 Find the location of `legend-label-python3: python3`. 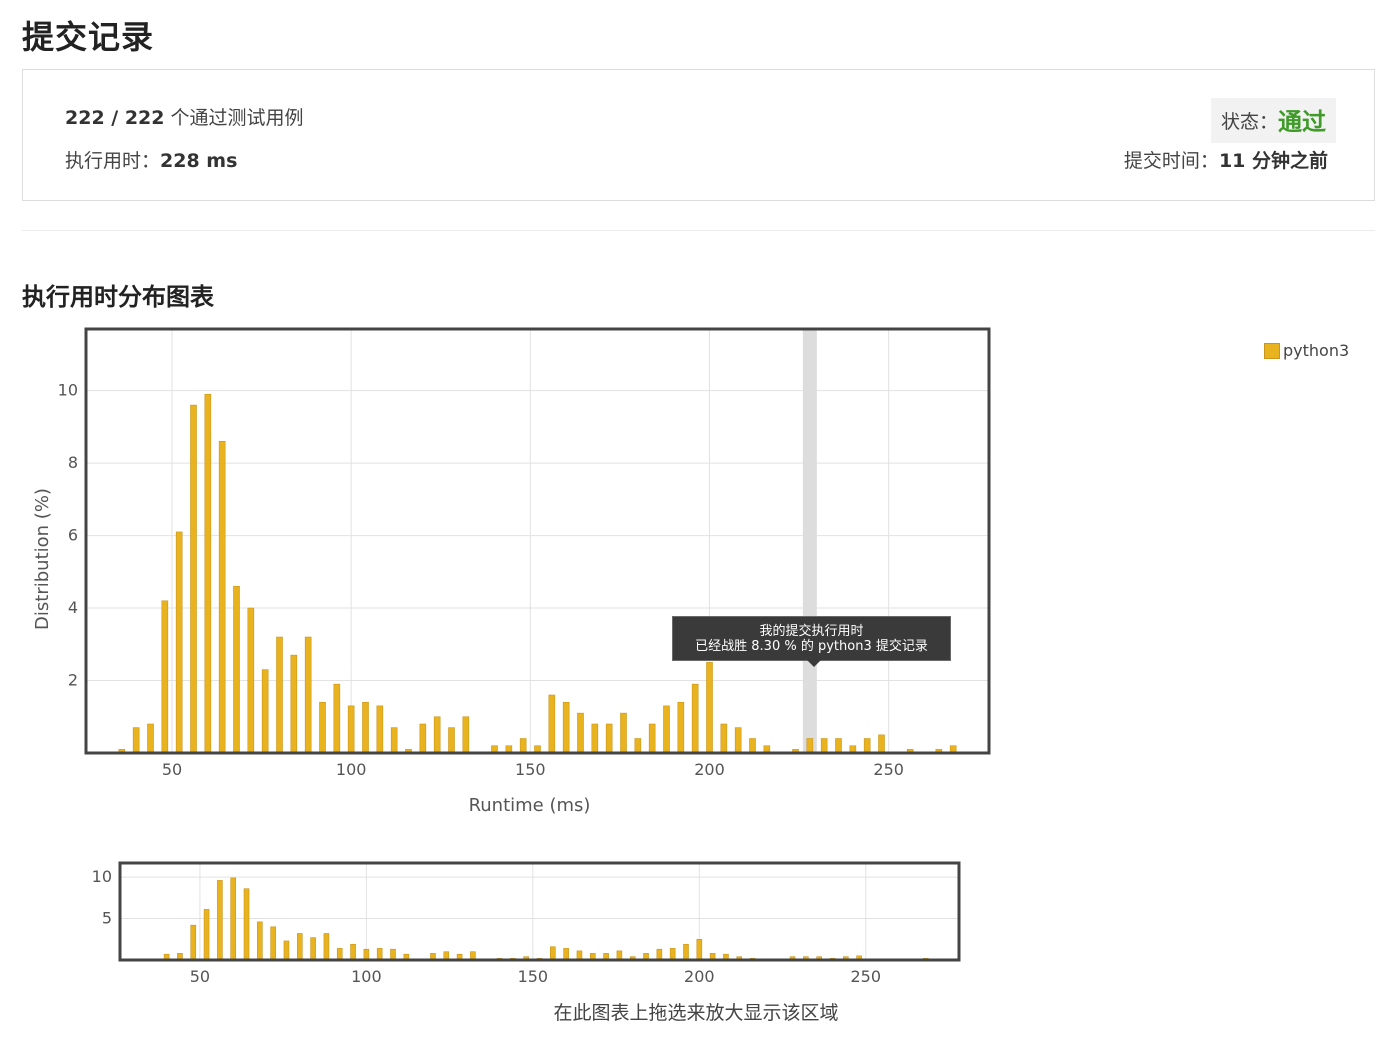

legend-label-python3: python3 is located at coordinates (1316, 350).